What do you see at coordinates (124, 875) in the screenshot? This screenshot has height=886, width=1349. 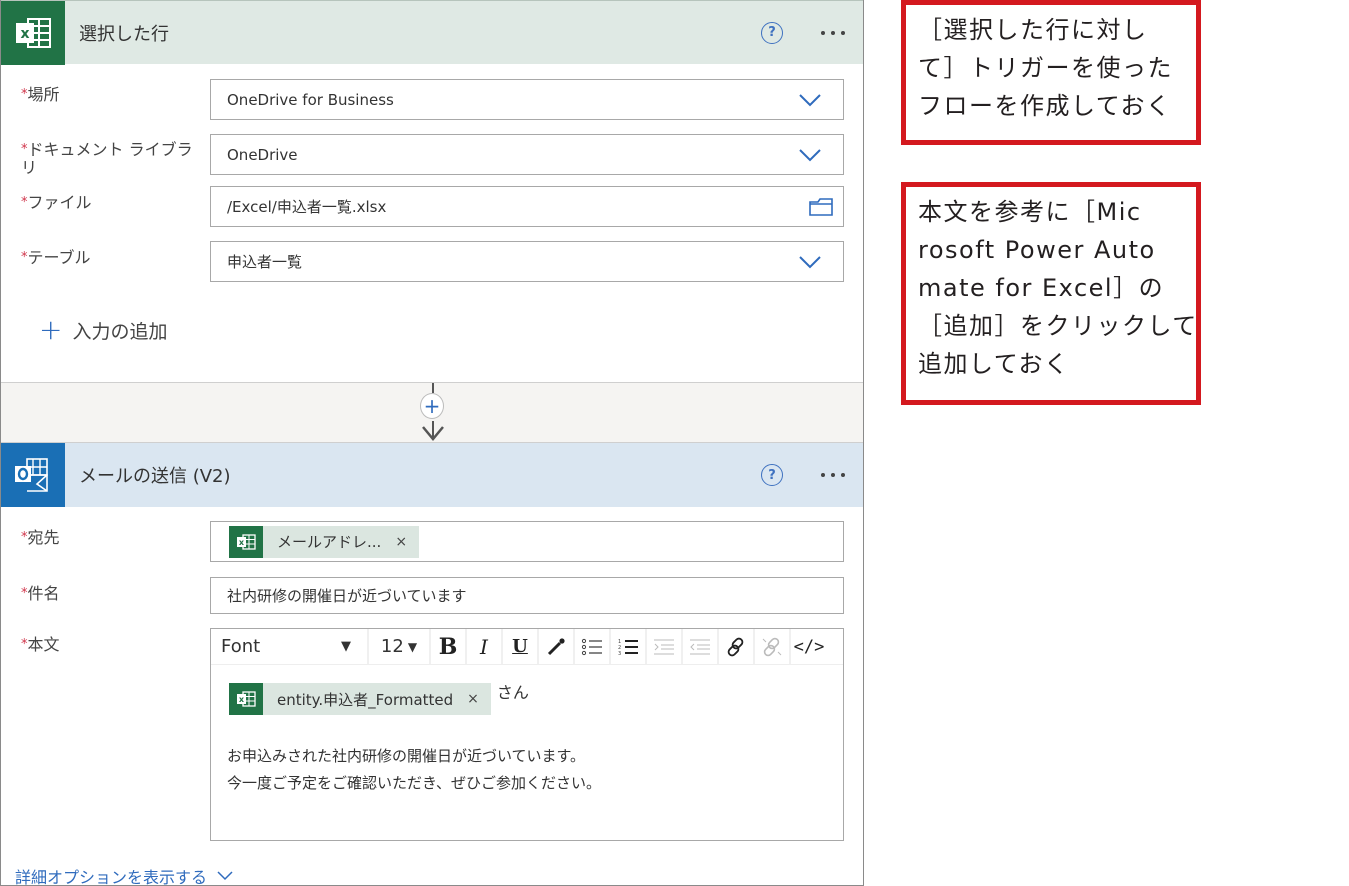 I see `show-advanced-options-link: 詳細オプションを表示する` at bounding box center [124, 875].